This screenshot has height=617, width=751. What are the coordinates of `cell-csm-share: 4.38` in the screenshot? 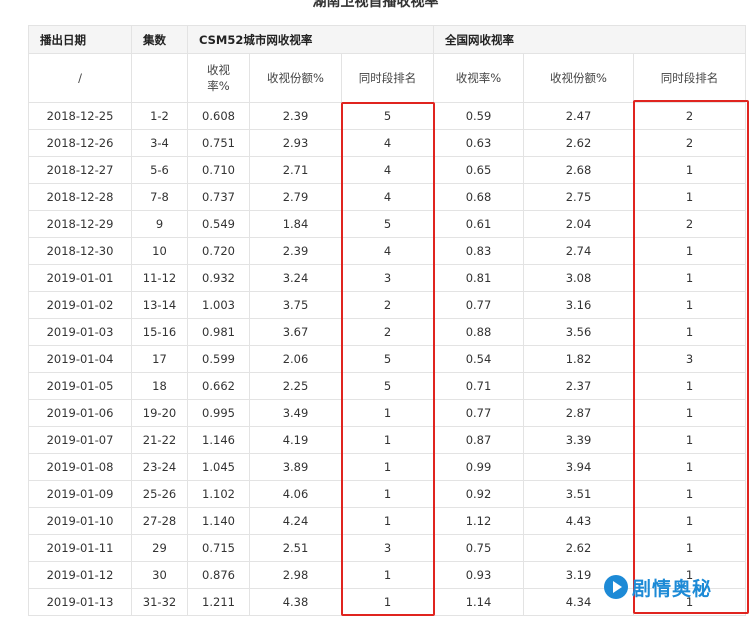 It's located at (295, 602).